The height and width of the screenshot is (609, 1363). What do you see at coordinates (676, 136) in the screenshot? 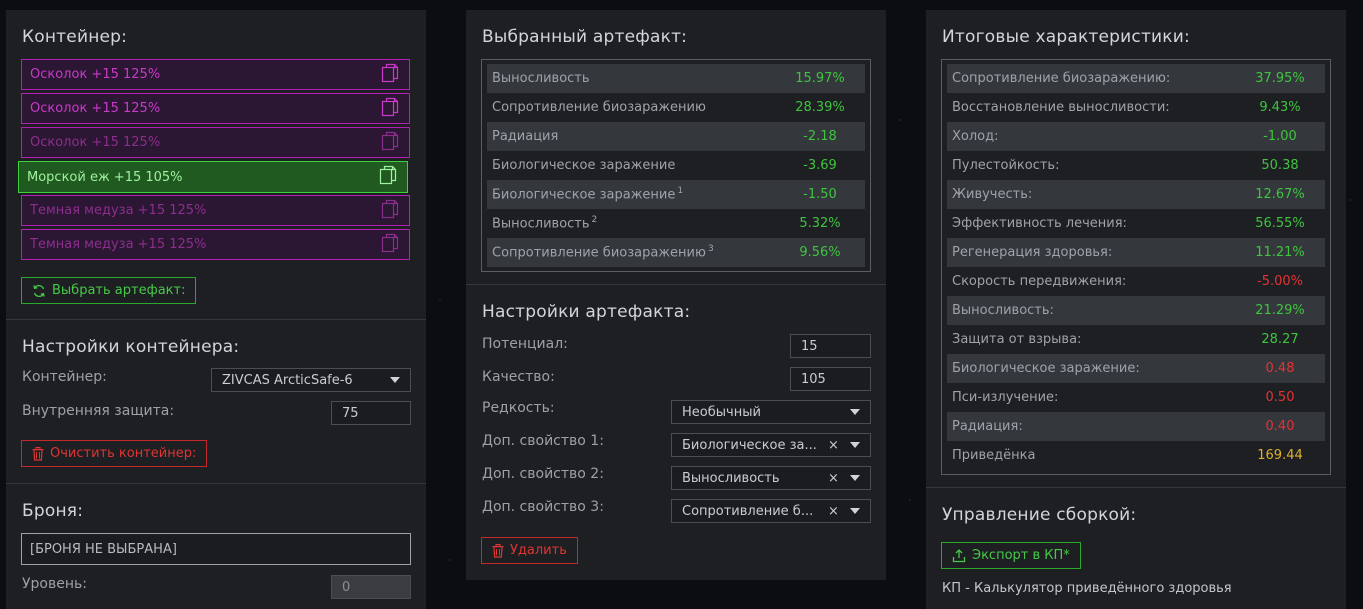
I see `artifact-stat-row: Радиация -2.18` at bounding box center [676, 136].